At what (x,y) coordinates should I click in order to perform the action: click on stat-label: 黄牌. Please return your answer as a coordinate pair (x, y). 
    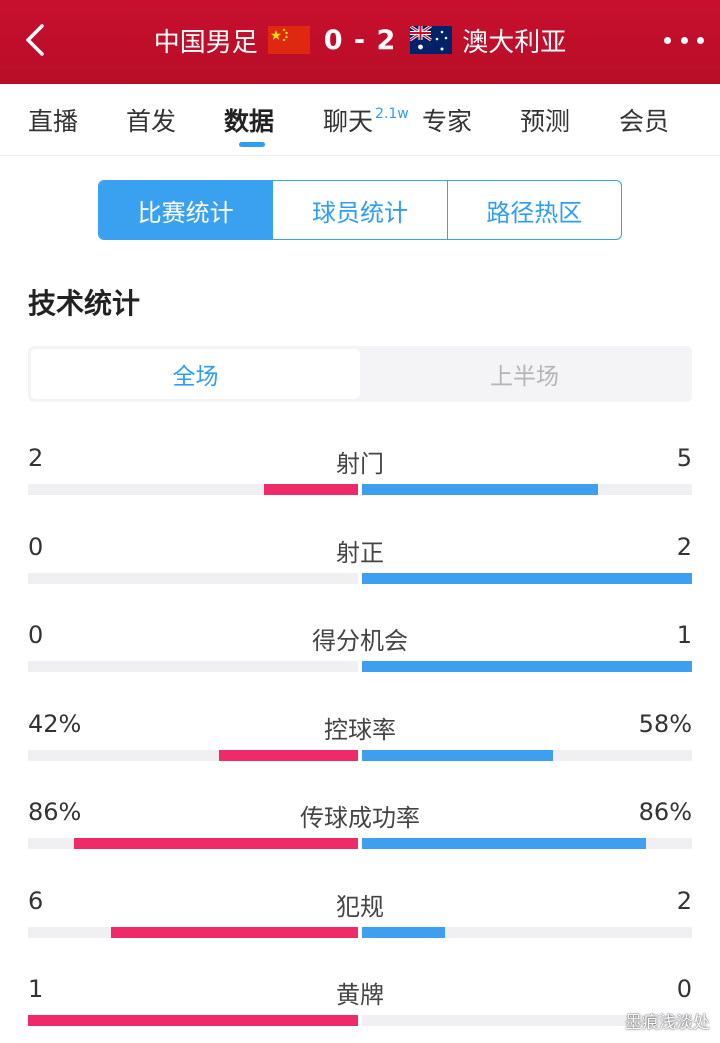
    Looking at the image, I should click on (360, 995).